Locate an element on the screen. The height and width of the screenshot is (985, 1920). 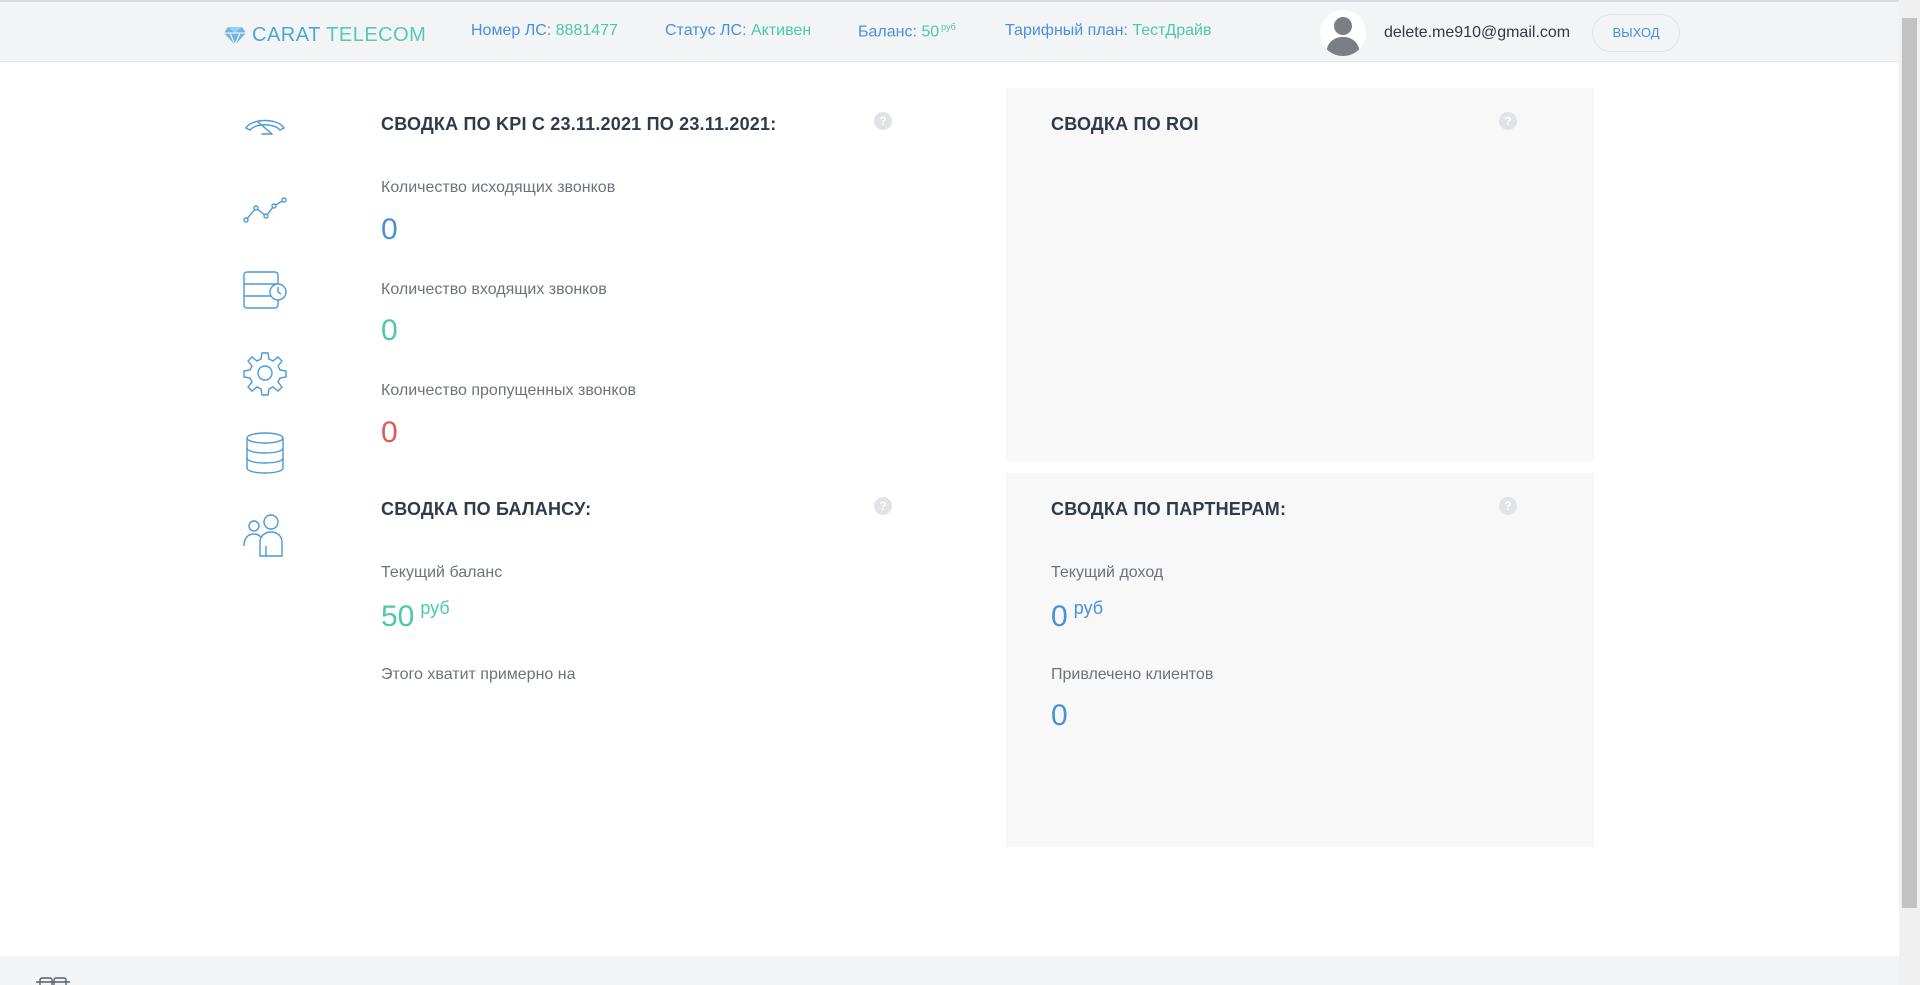
sidebar-item-settings is located at coordinates (265, 373).